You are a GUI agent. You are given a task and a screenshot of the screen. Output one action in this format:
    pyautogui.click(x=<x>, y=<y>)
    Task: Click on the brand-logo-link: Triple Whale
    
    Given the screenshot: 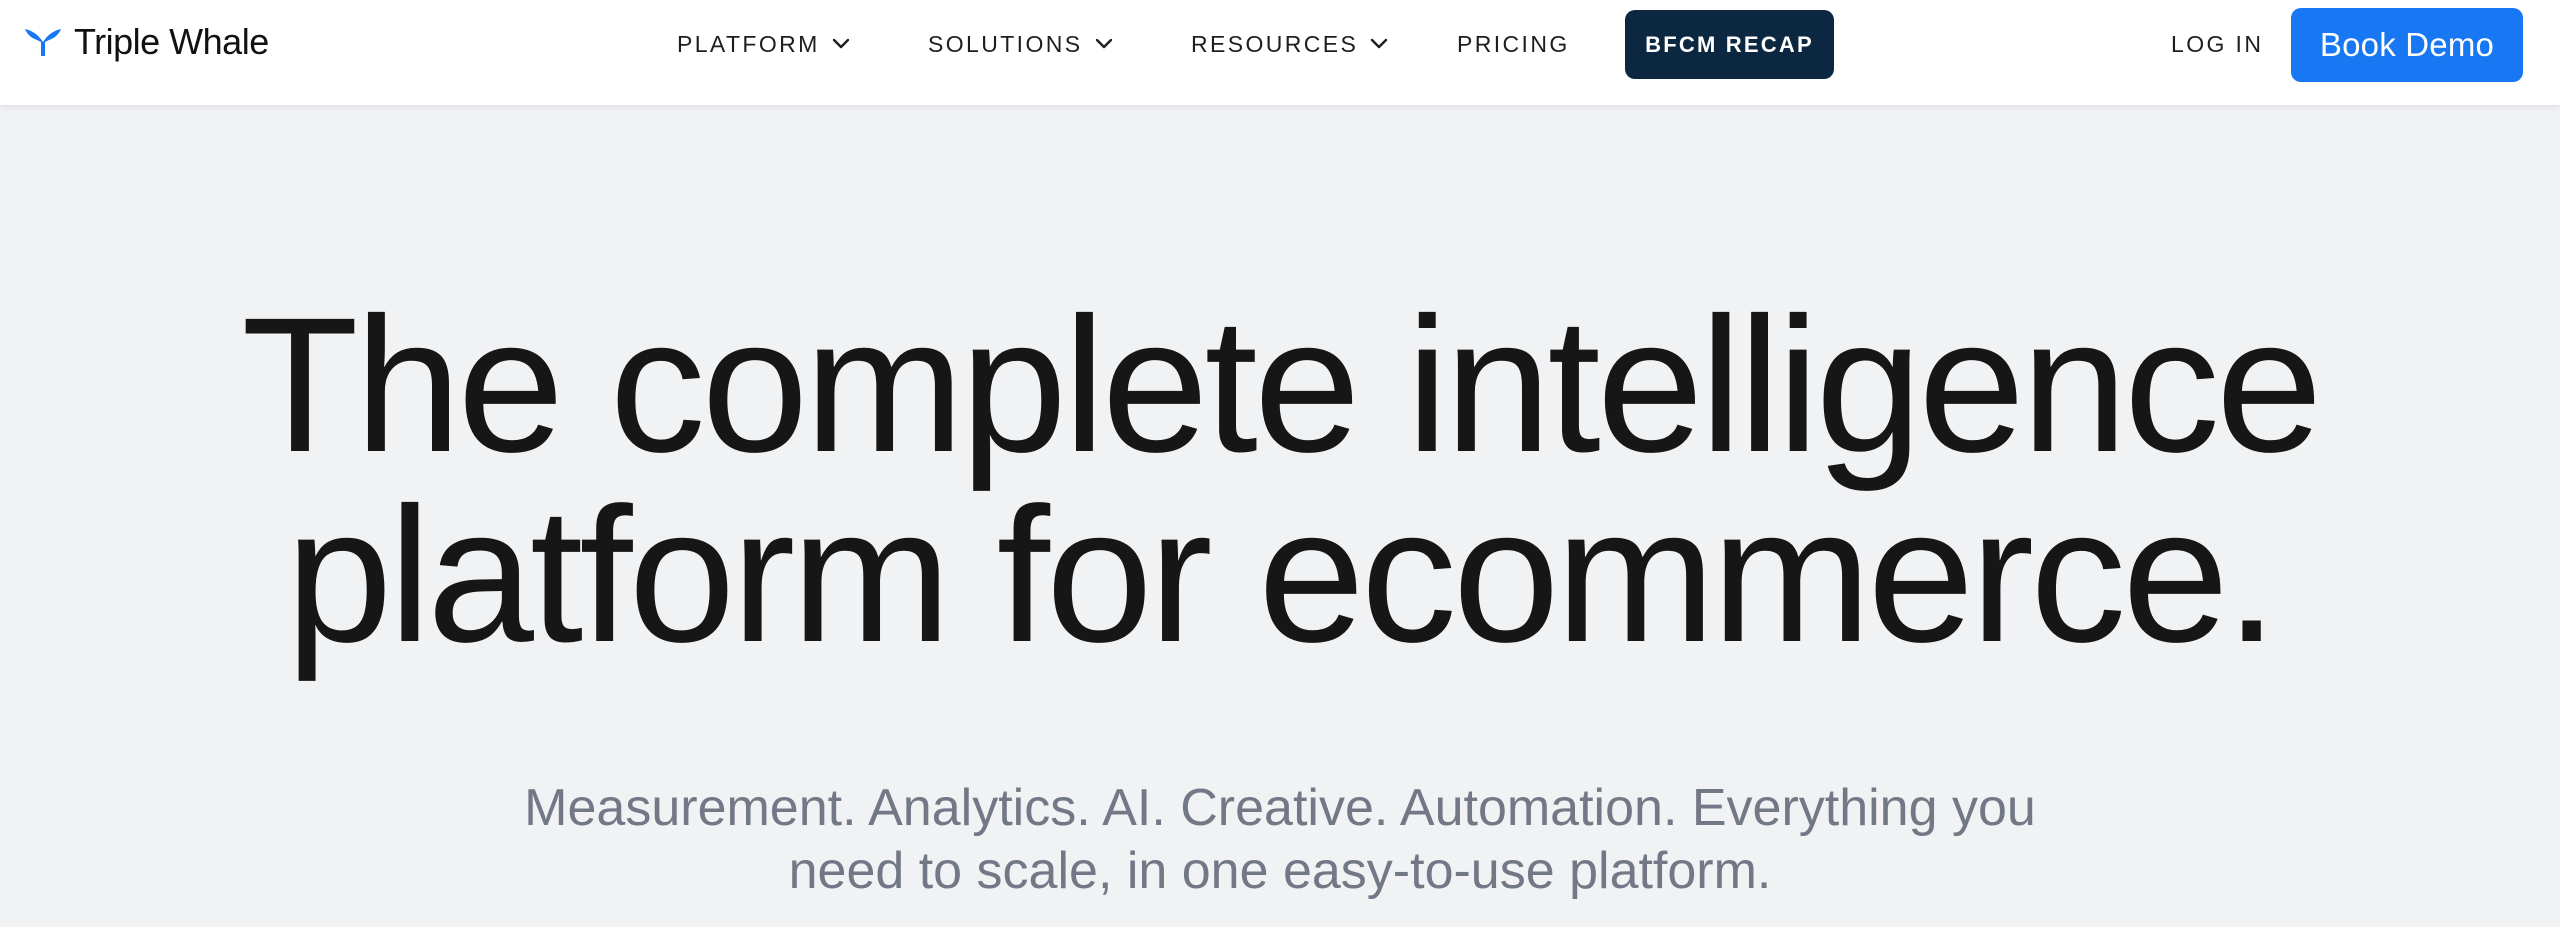 What is the action you would take?
    pyautogui.click(x=146, y=41)
    